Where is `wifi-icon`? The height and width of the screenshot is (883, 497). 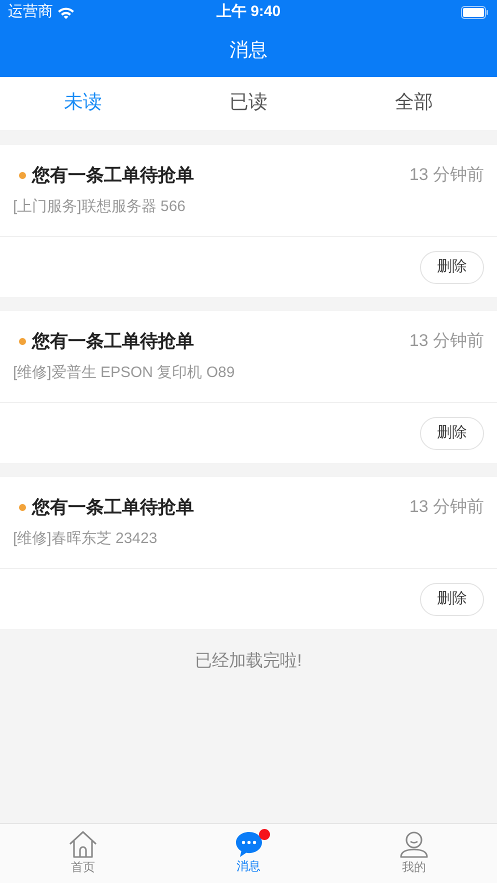
wifi-icon is located at coordinates (66, 12).